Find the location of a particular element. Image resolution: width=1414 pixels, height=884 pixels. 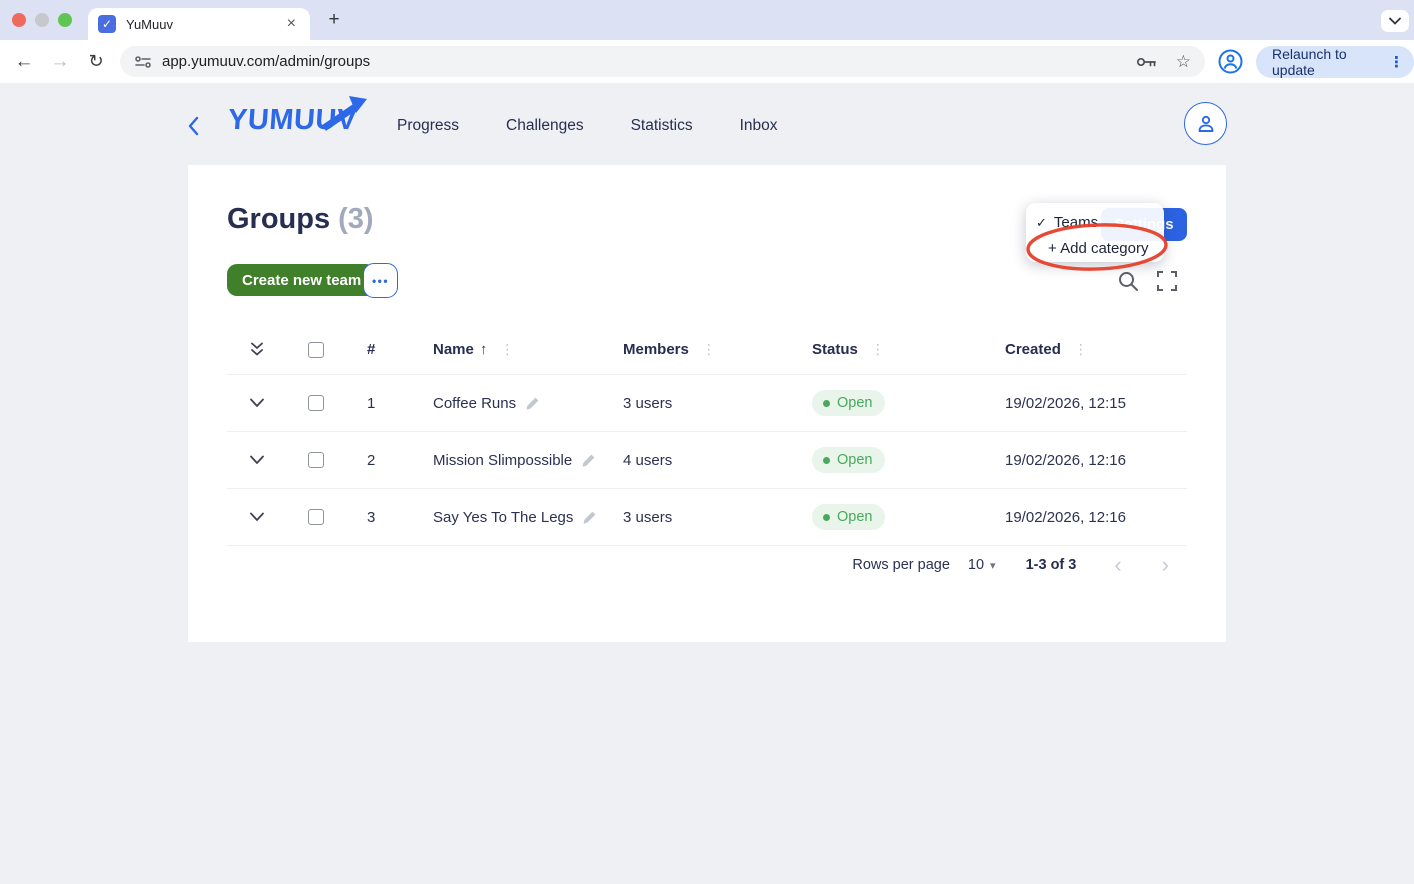

double-chevron-down-icon is located at coordinates (257, 349).